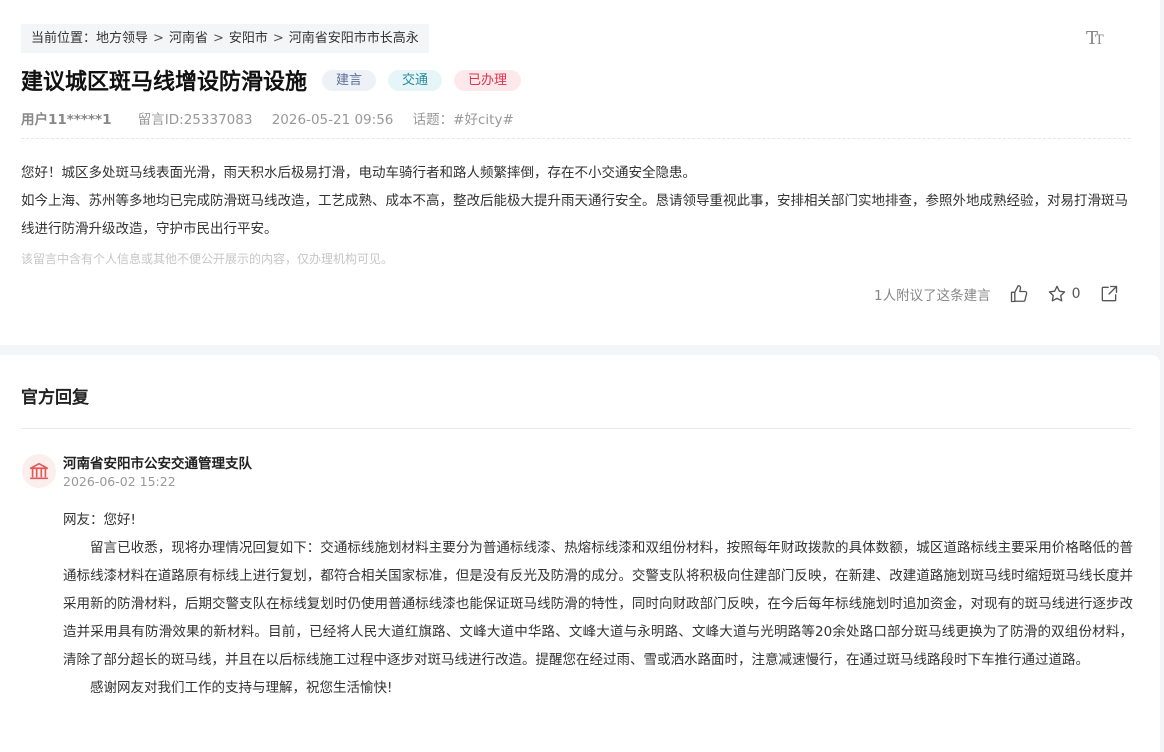  What do you see at coordinates (1056, 293) in the screenshot?
I see `star-icon` at bounding box center [1056, 293].